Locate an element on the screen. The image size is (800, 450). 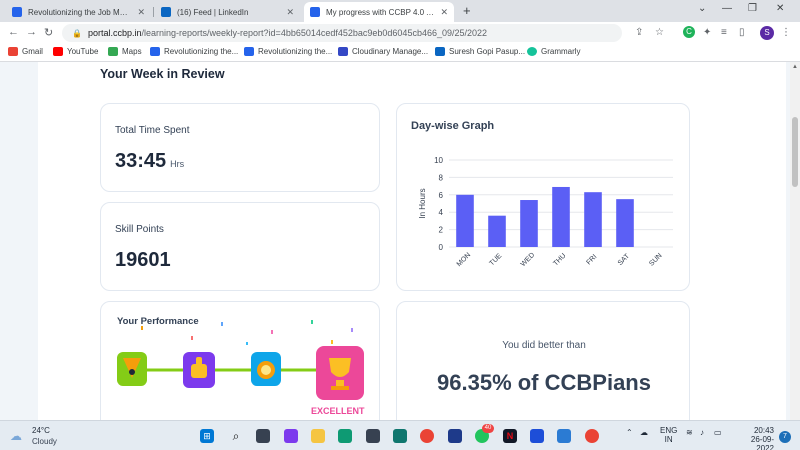
teams-chat-icon is located at coordinates (291, 436).